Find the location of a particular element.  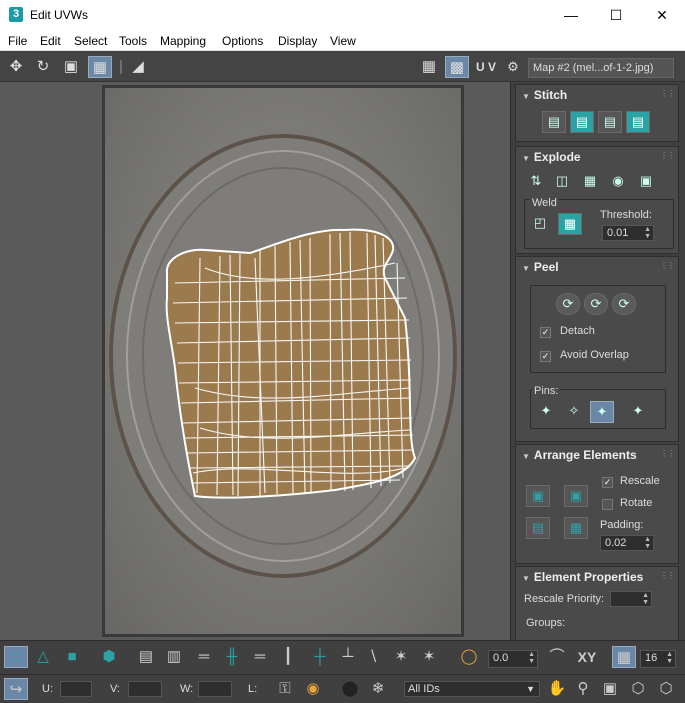

lock-icon: ⚿ is located at coordinates (285, 689).